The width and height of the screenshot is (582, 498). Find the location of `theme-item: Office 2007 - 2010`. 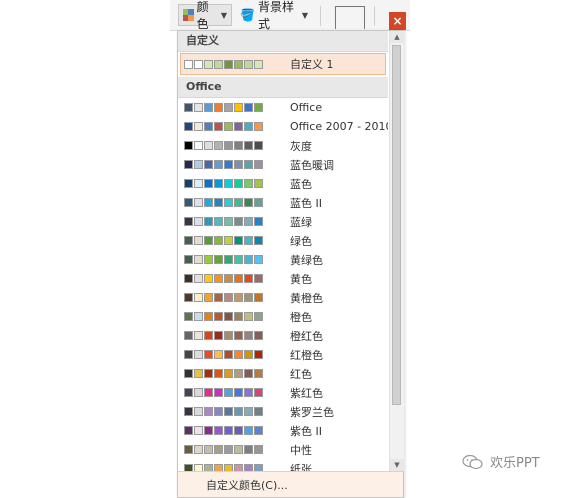

theme-item: Office 2007 - 2010 is located at coordinates (283, 126).